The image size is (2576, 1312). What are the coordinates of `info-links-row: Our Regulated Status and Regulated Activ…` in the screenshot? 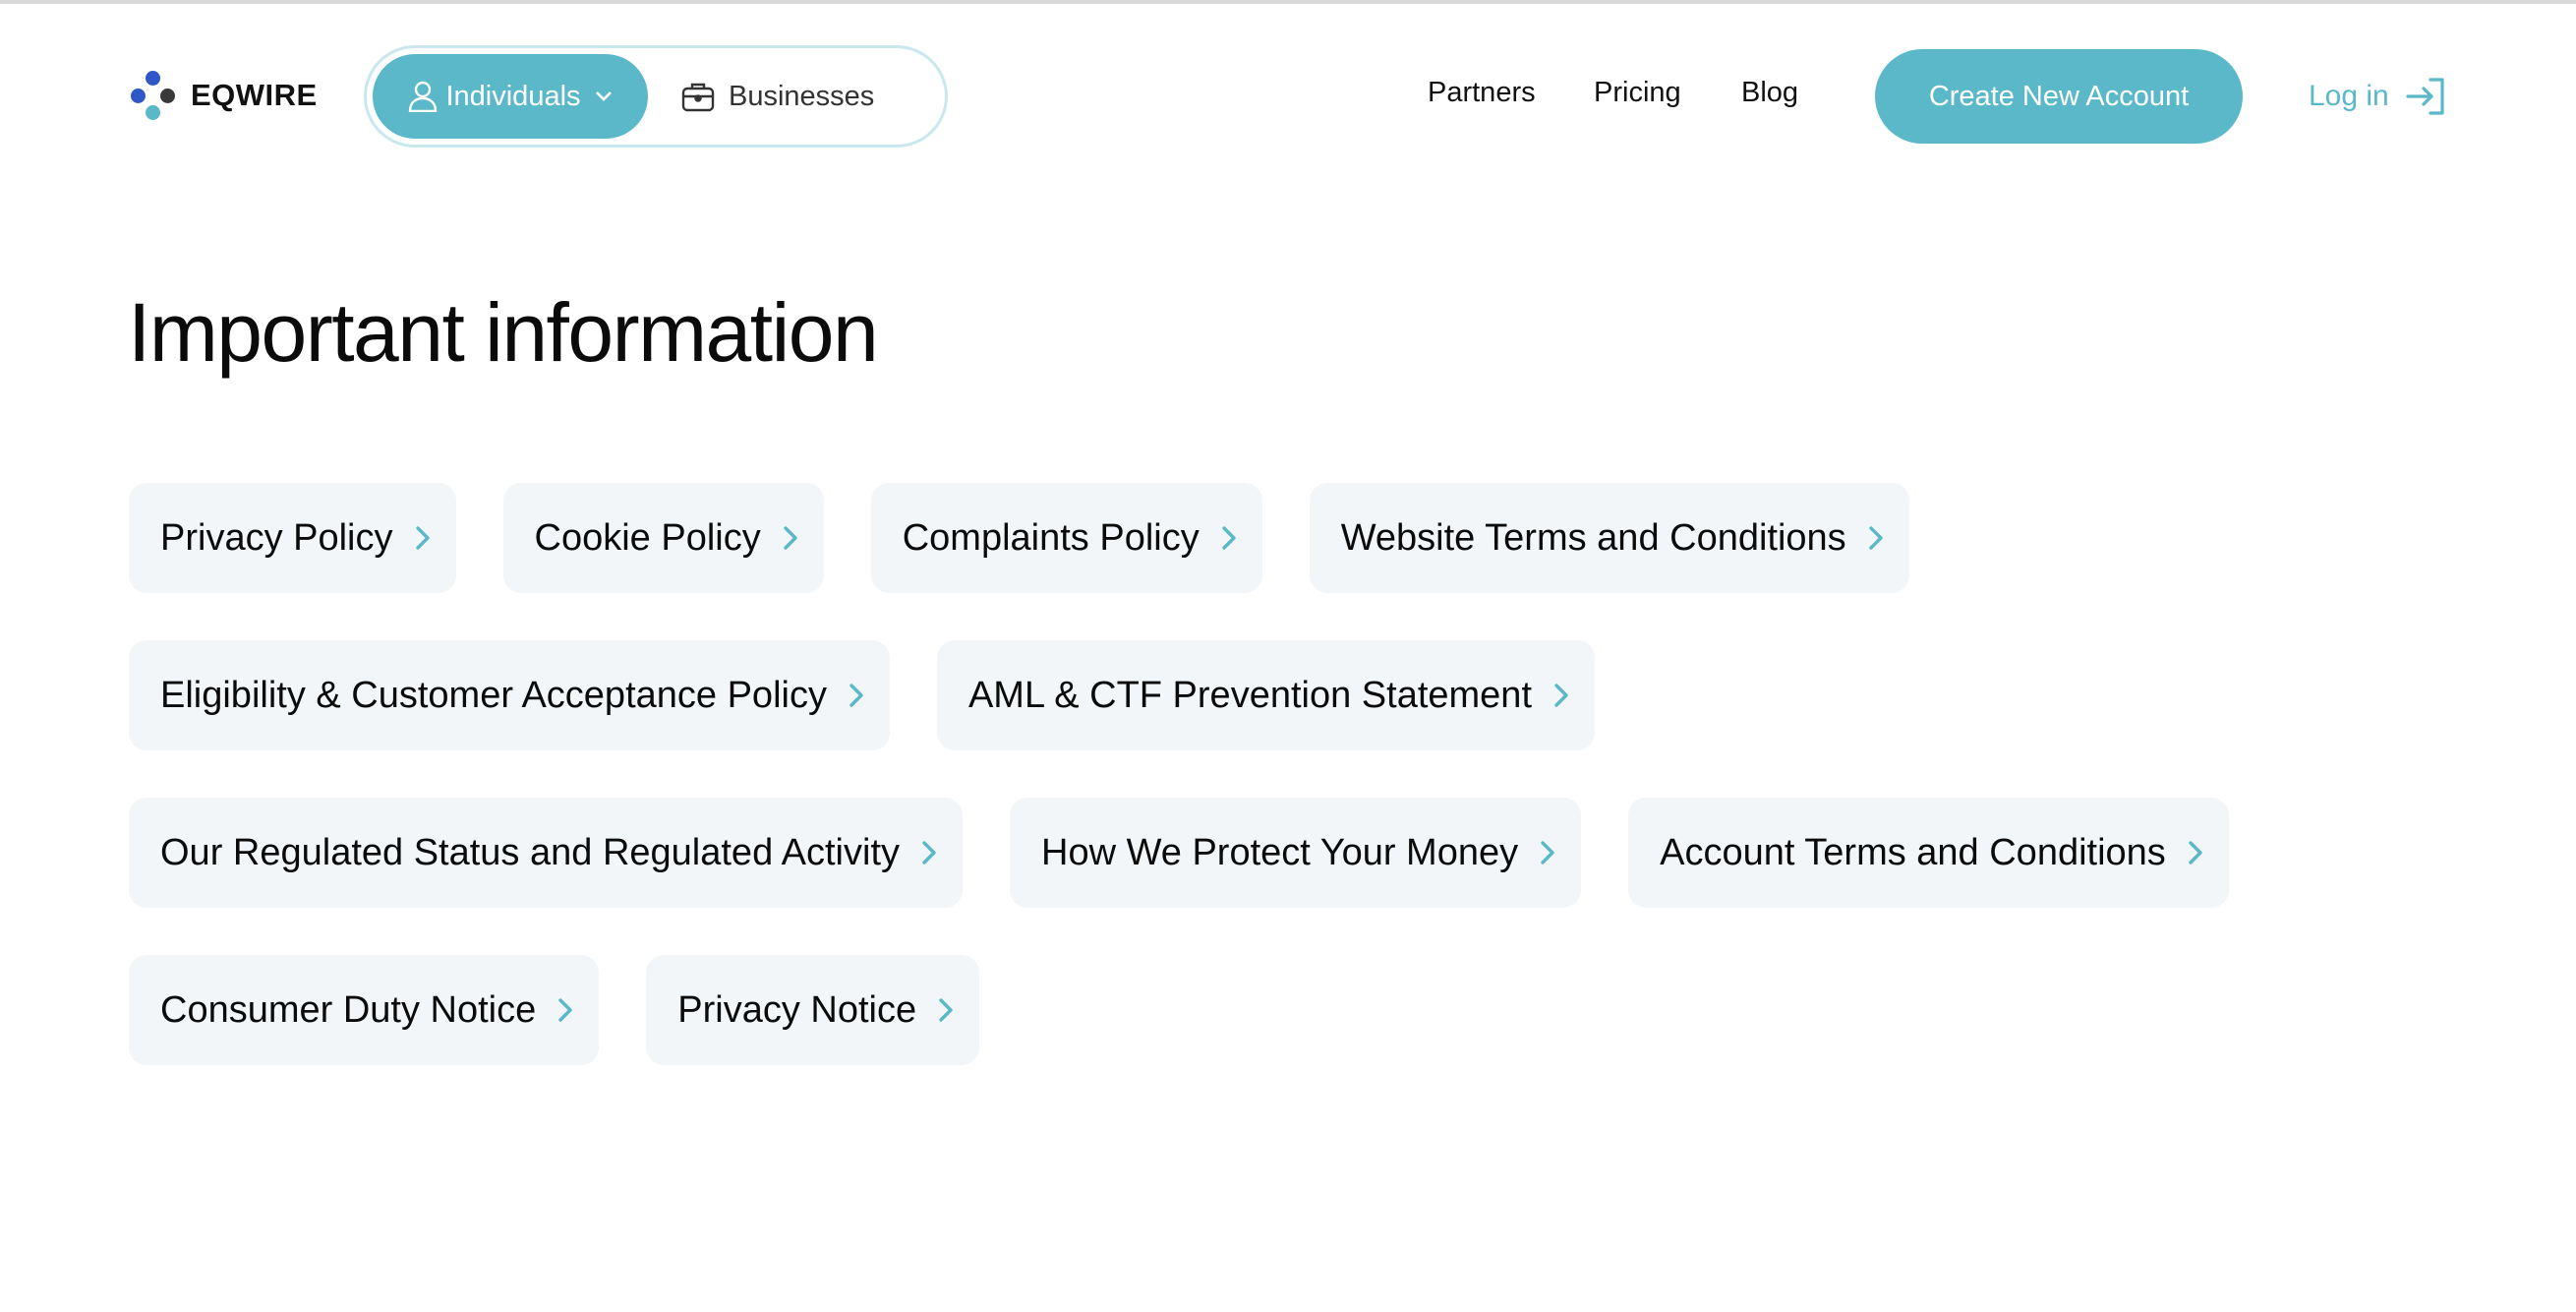 It's located at (1274, 853).